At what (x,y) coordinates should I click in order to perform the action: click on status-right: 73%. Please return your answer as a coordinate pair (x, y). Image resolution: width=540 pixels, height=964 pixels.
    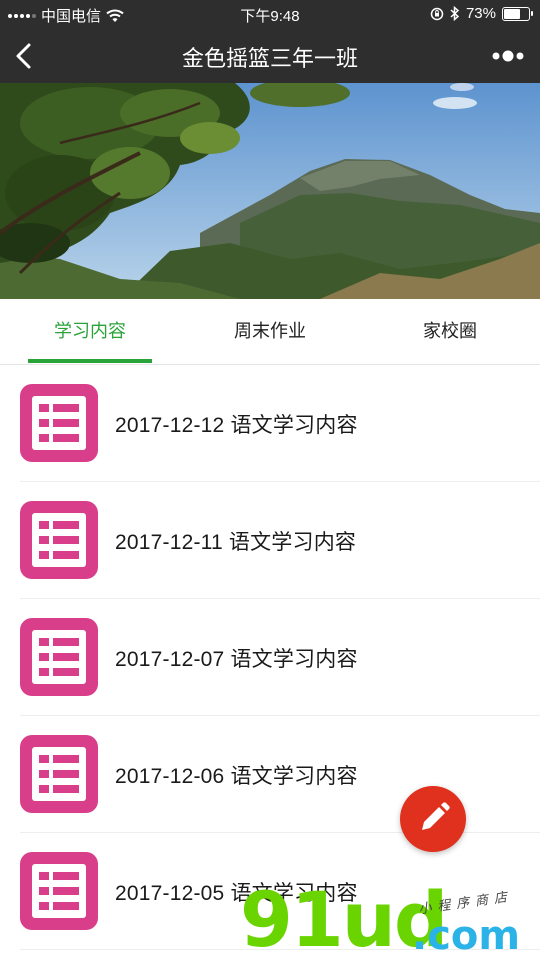
    Looking at the image, I should click on (481, 13).